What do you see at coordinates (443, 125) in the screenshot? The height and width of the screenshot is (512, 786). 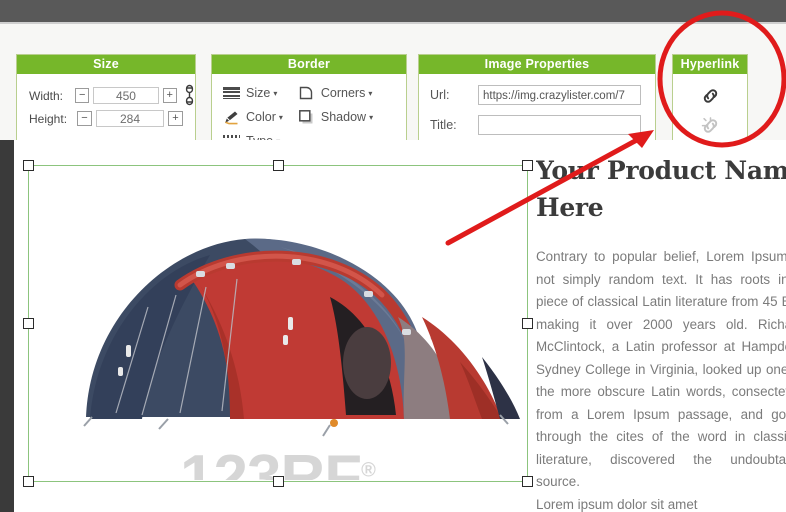 I see `title-label: Title:` at bounding box center [443, 125].